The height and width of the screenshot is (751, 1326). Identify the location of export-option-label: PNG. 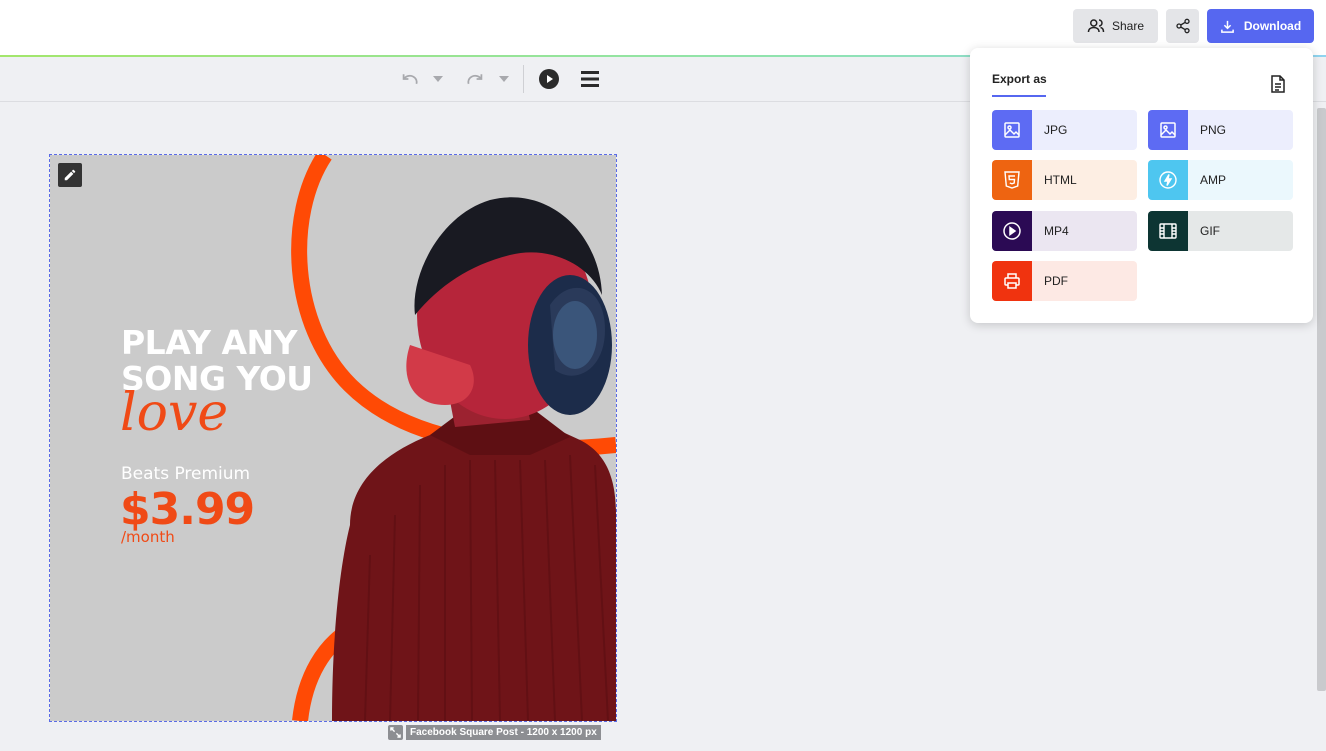
(1213, 130).